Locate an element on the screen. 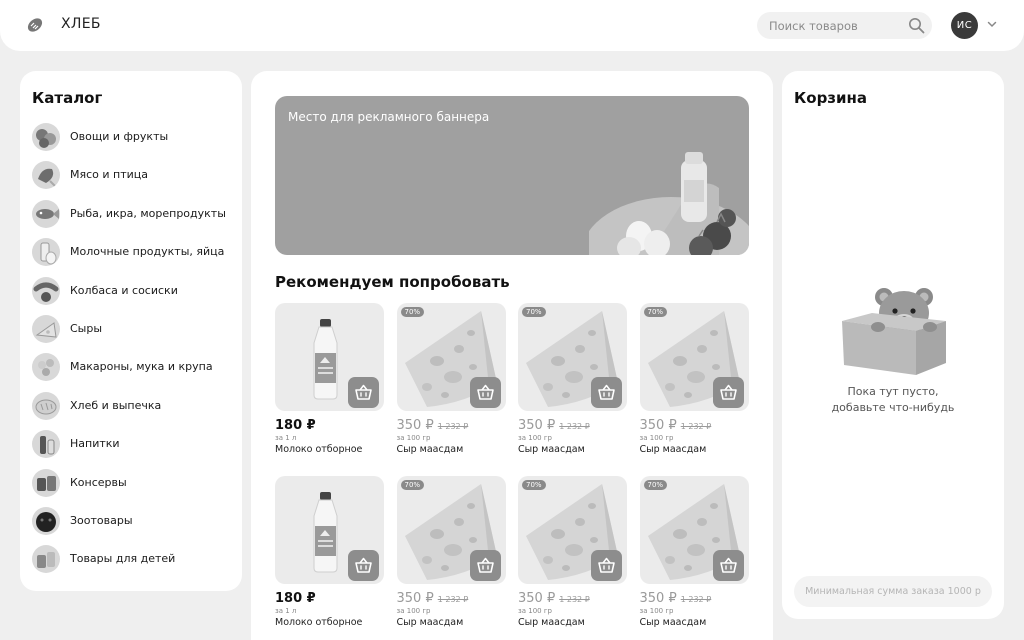 This screenshot has width=1024, height=640. user-avatar: ИС is located at coordinates (964, 25).